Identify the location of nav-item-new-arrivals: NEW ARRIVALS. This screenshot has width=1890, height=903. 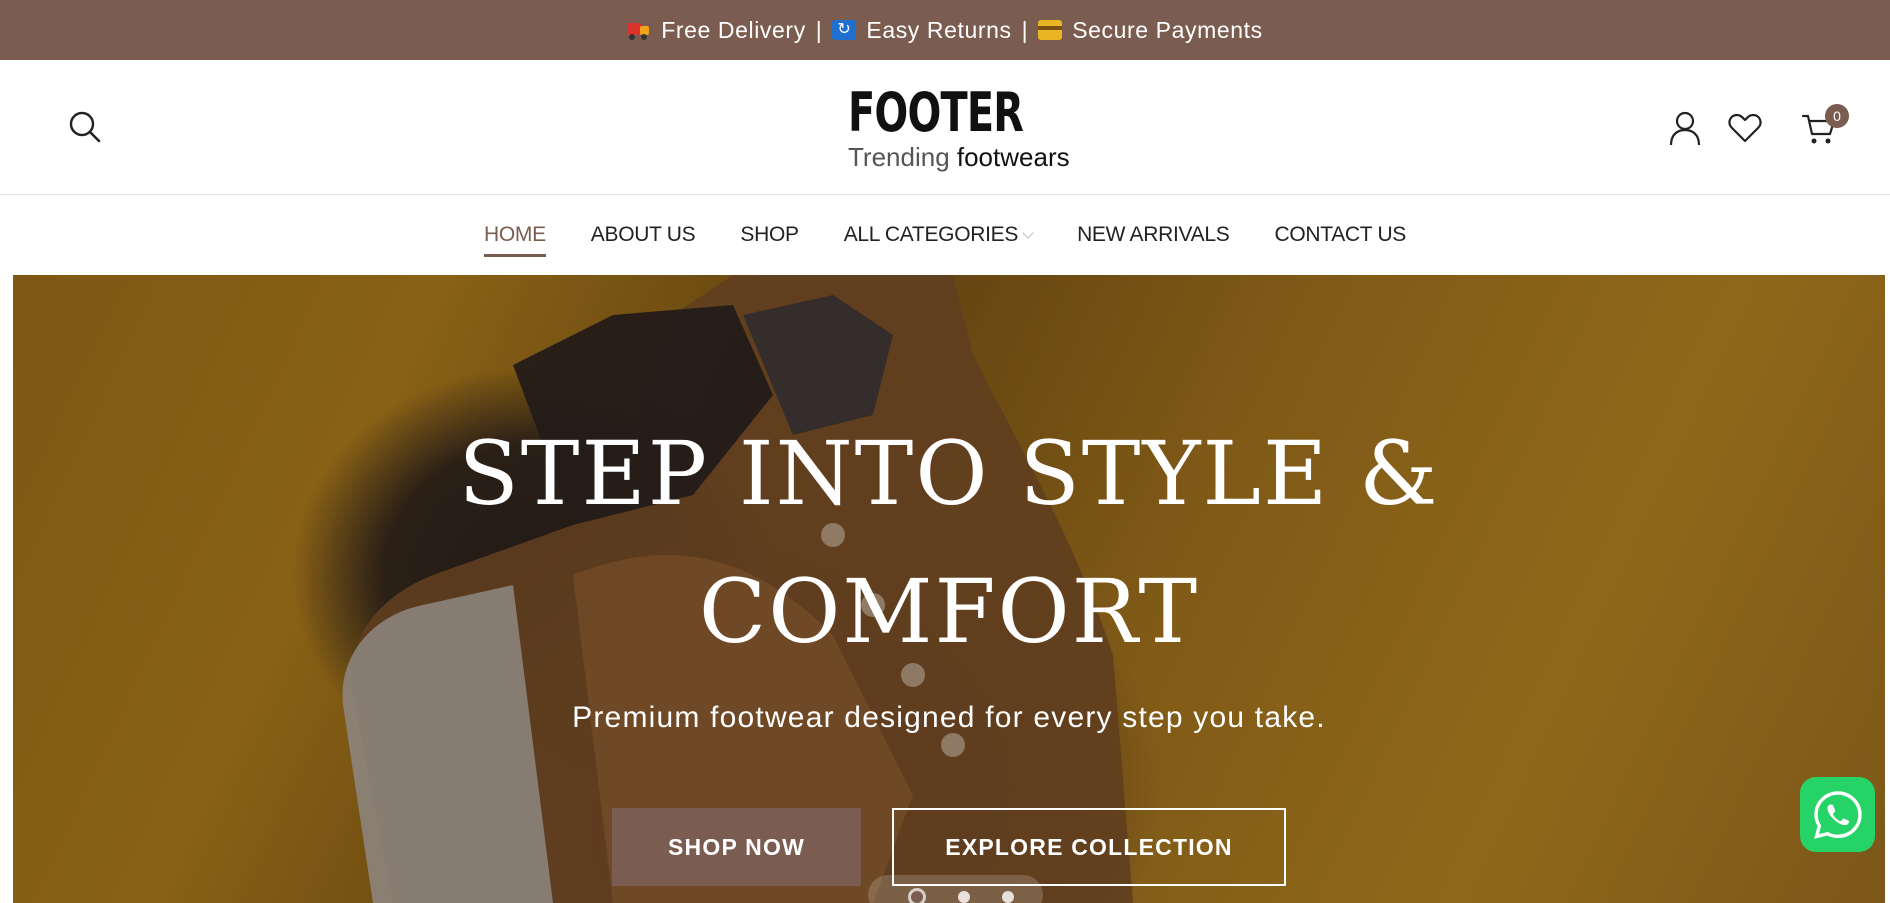
(1153, 235).